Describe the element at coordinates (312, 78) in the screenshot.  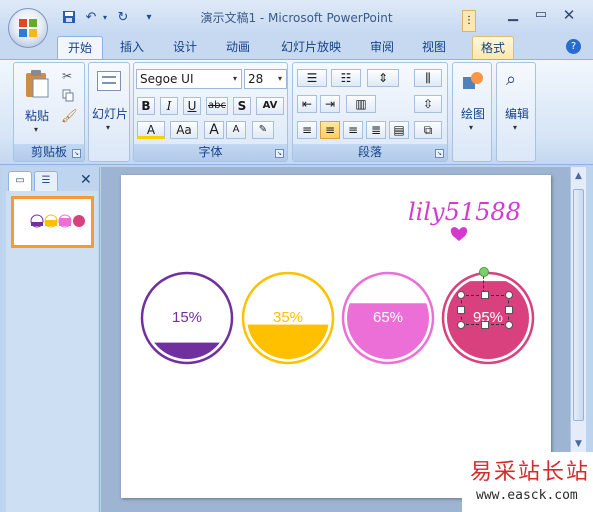
I see `bullets-icon: ☰` at that location.